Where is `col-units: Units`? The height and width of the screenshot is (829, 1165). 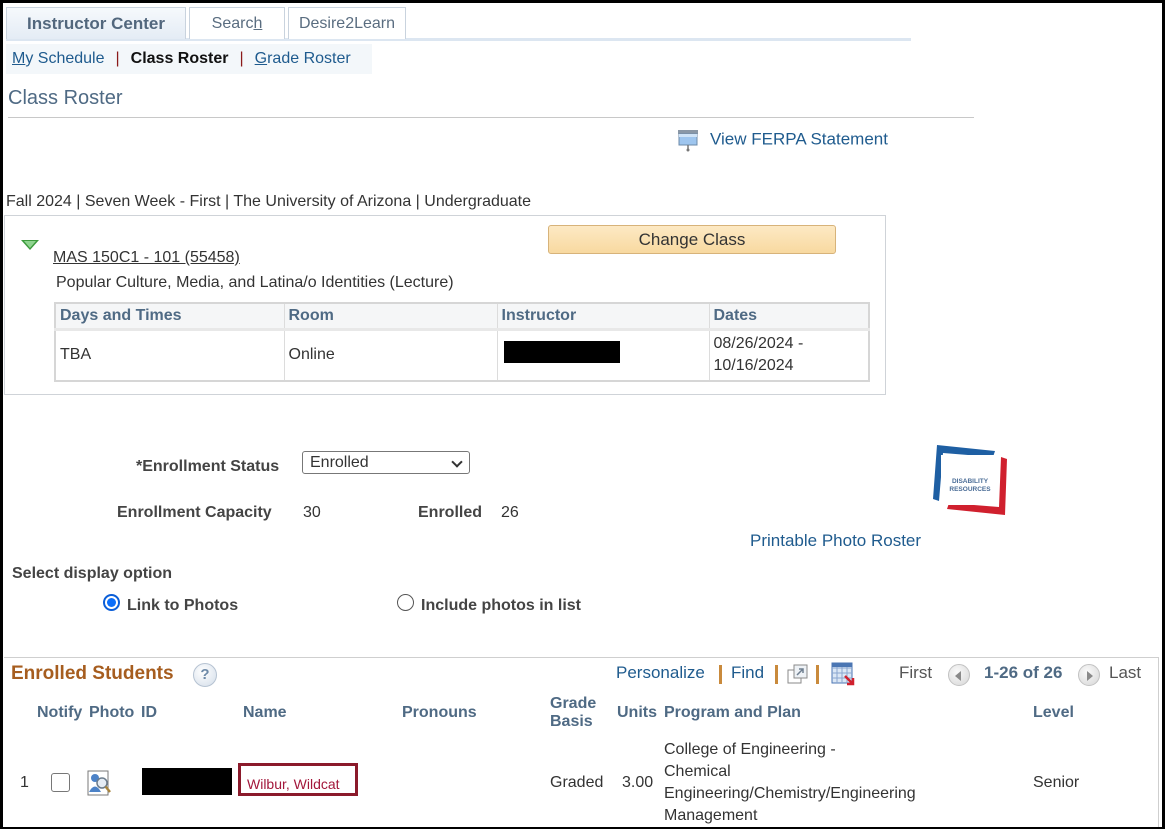 col-units: Units is located at coordinates (637, 713).